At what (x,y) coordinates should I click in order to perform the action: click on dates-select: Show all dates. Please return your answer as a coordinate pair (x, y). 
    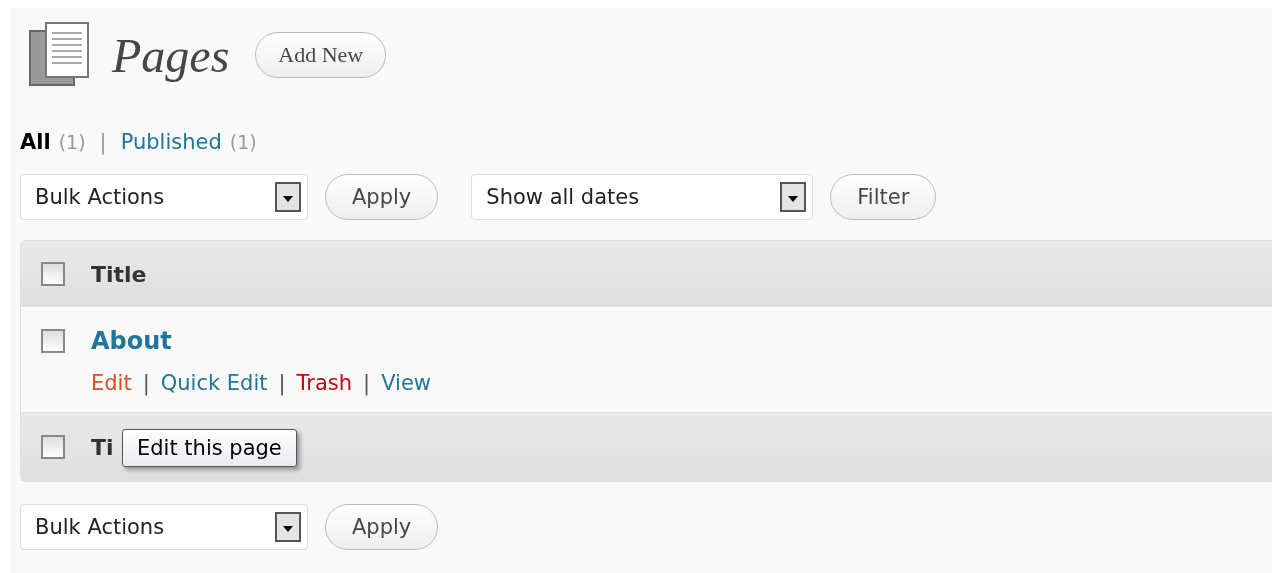
    Looking at the image, I should click on (642, 197).